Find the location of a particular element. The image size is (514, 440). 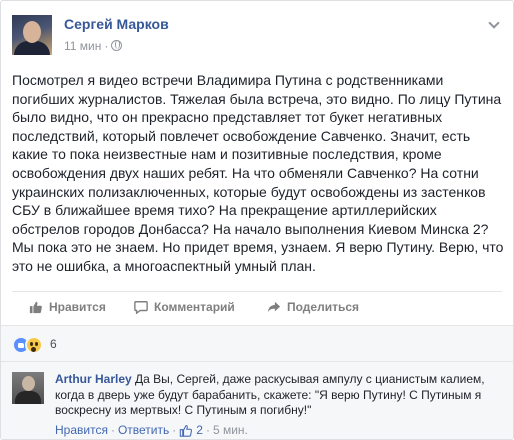

comment-reply-link: Ответить is located at coordinates (143, 430).